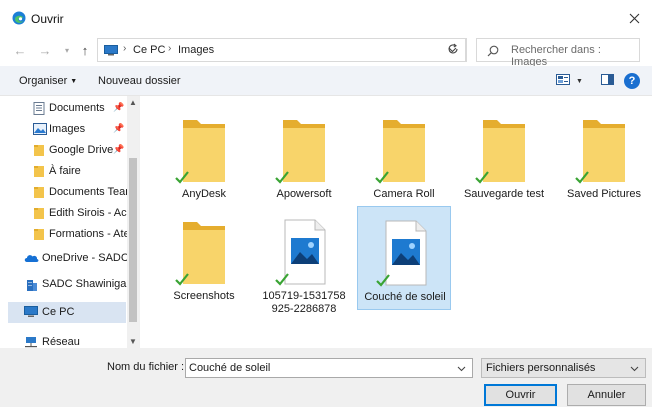 Image resolution: width=652 pixels, height=407 pixels. I want to click on back-arrow-icon: ←, so click(20, 50).